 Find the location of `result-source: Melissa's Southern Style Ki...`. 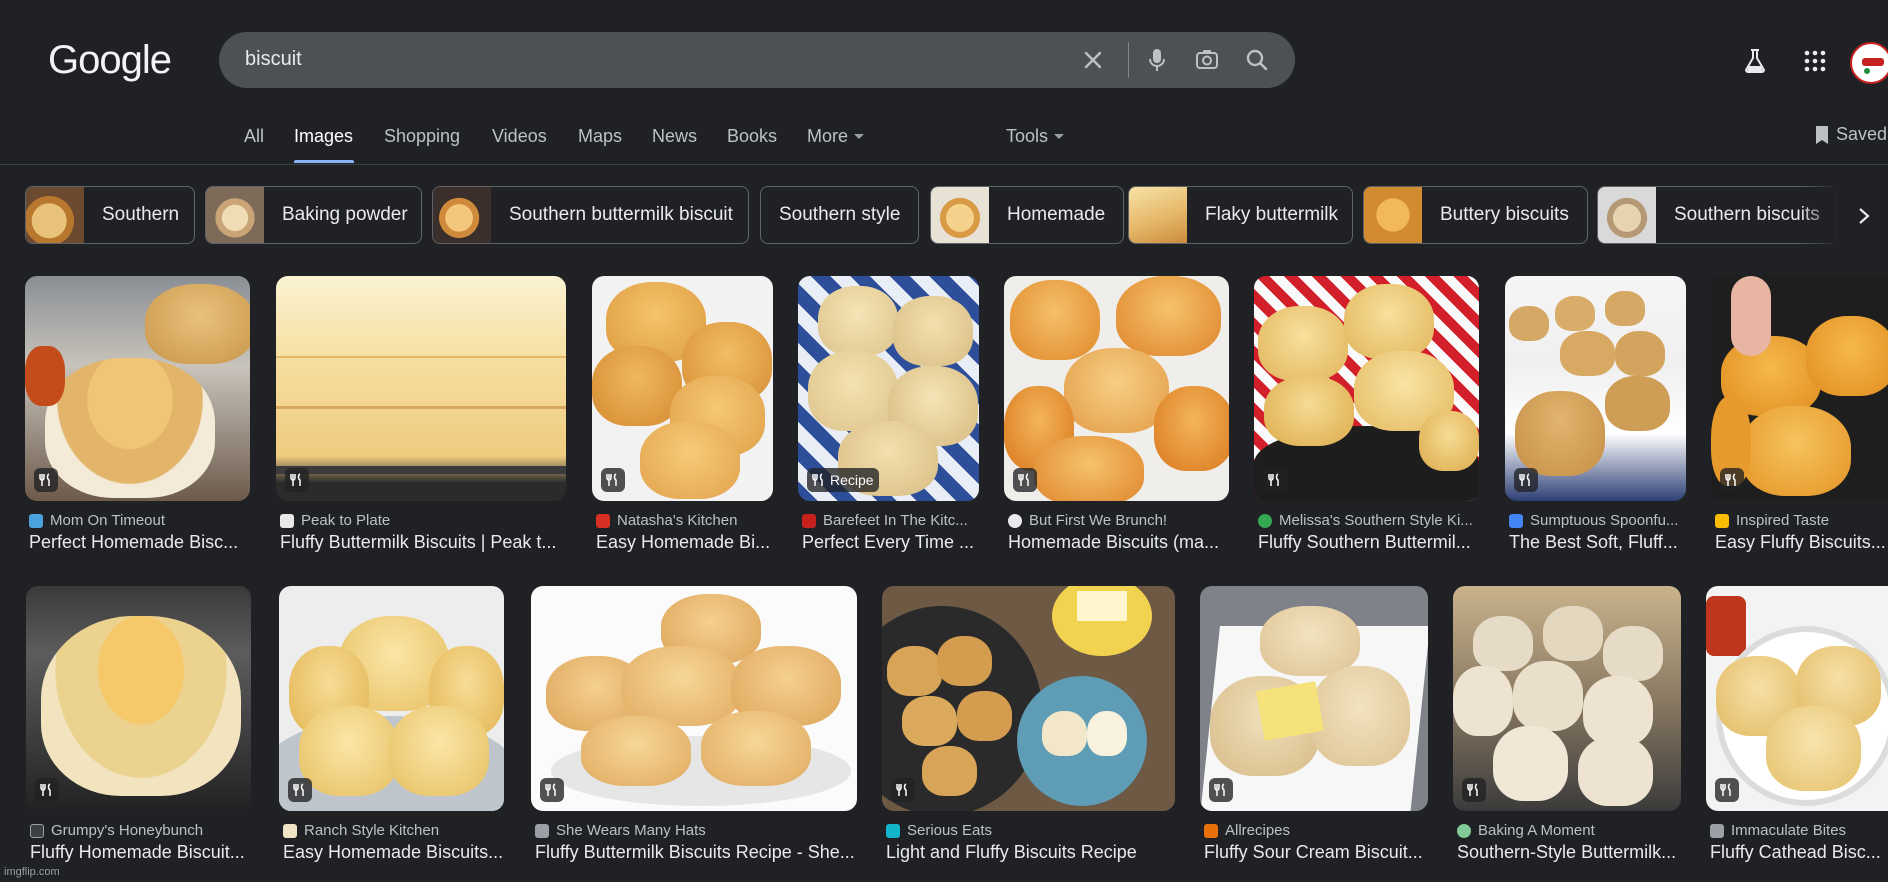

result-source: Melissa's Southern Style Ki... is located at coordinates (1369, 520).